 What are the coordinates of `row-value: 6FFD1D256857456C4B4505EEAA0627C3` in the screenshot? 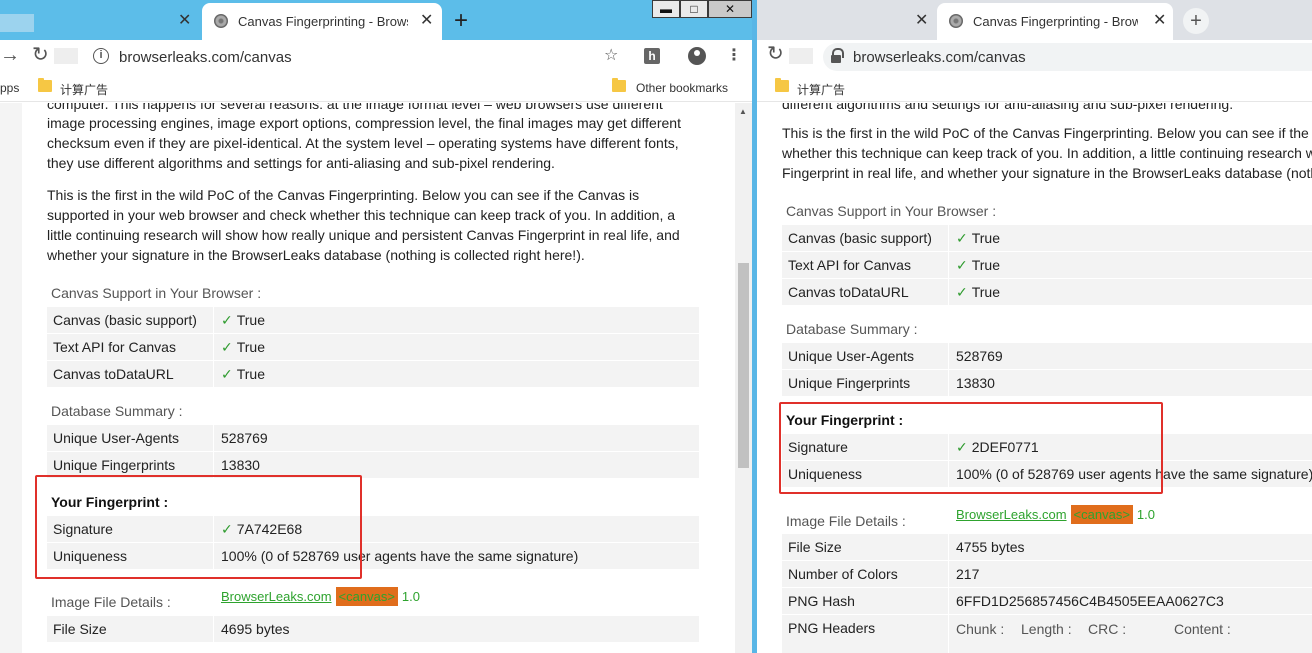 It's located at (1090, 601).